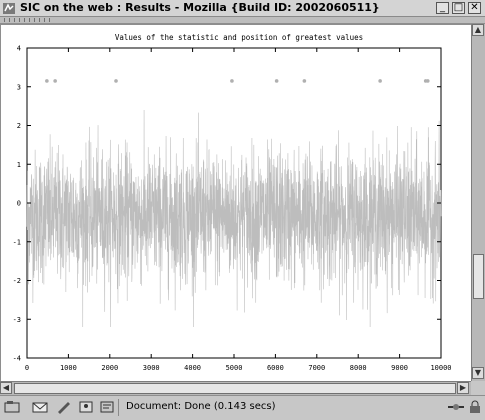 Image resolution: width=485 pixels, height=420 pixels. Describe the element at coordinates (17, 242) in the screenshot. I see `y-tick-label: -1` at that location.